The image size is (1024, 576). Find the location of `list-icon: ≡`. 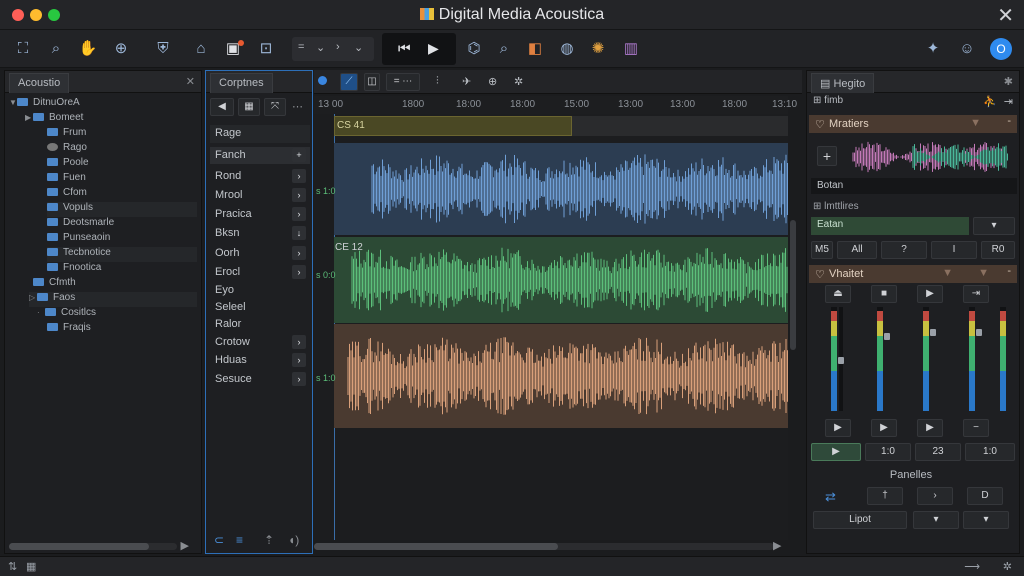

list-icon: ≡ is located at coordinates (239, 540).